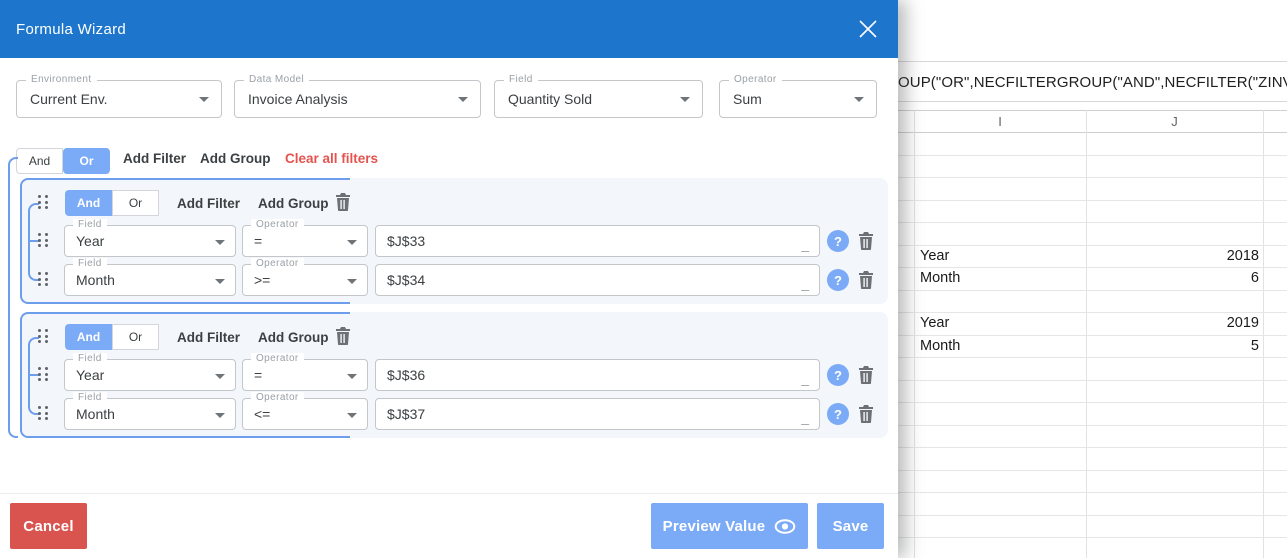 Image resolution: width=1287 pixels, height=558 pixels. I want to click on group1-filter2-field-select: Field Month, so click(150, 277).